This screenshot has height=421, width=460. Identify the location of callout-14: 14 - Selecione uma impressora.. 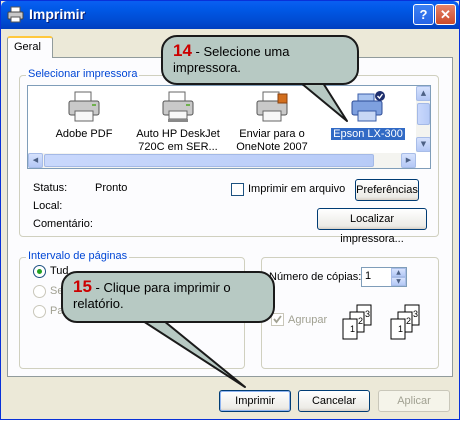
(260, 60).